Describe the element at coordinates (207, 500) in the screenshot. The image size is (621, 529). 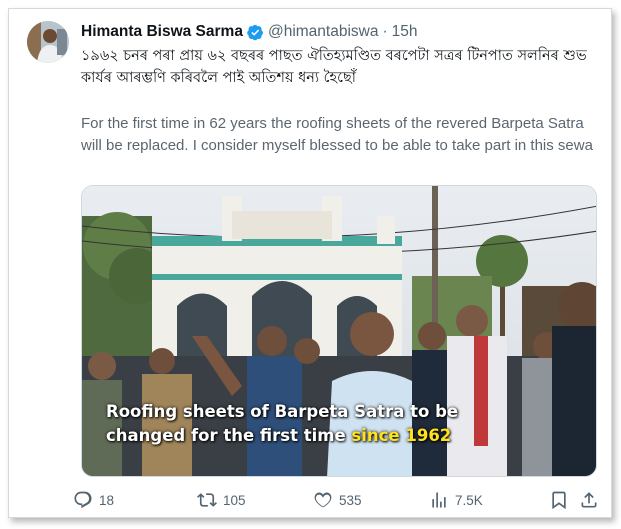
I see `retweet-icon` at that location.